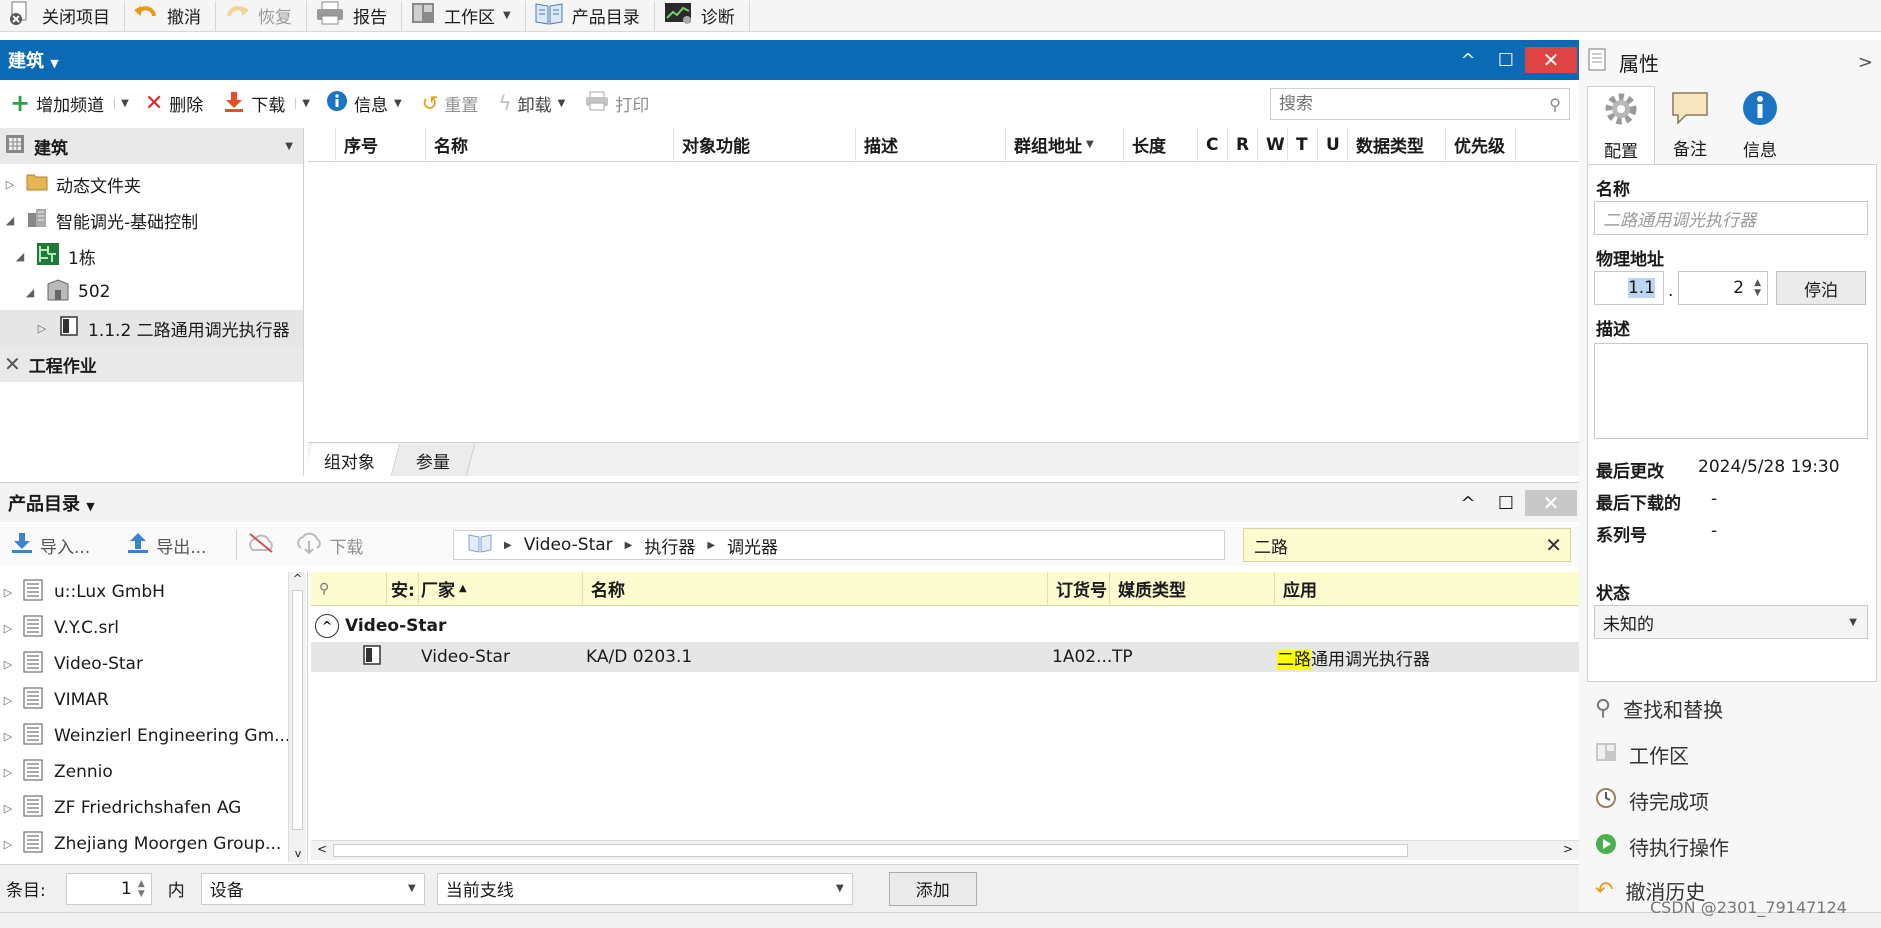 The width and height of the screenshot is (1881, 928). What do you see at coordinates (57, 103) in the screenshot?
I see `add-channel-button: + 增加频道` at bounding box center [57, 103].